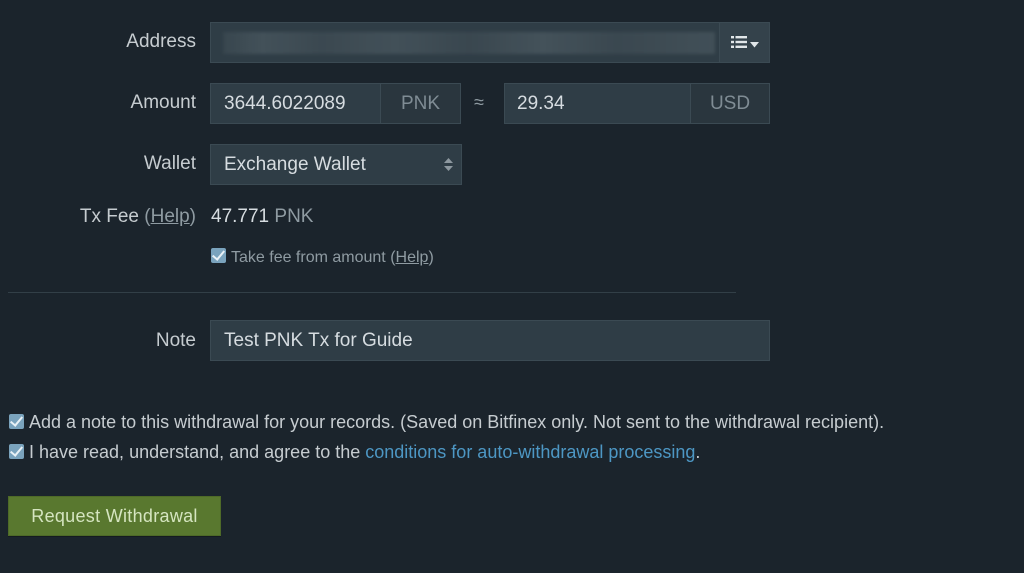 This screenshot has height=573, width=1024. Describe the element at coordinates (730, 103) in the screenshot. I see `usd-currency-addon: USD` at that location.